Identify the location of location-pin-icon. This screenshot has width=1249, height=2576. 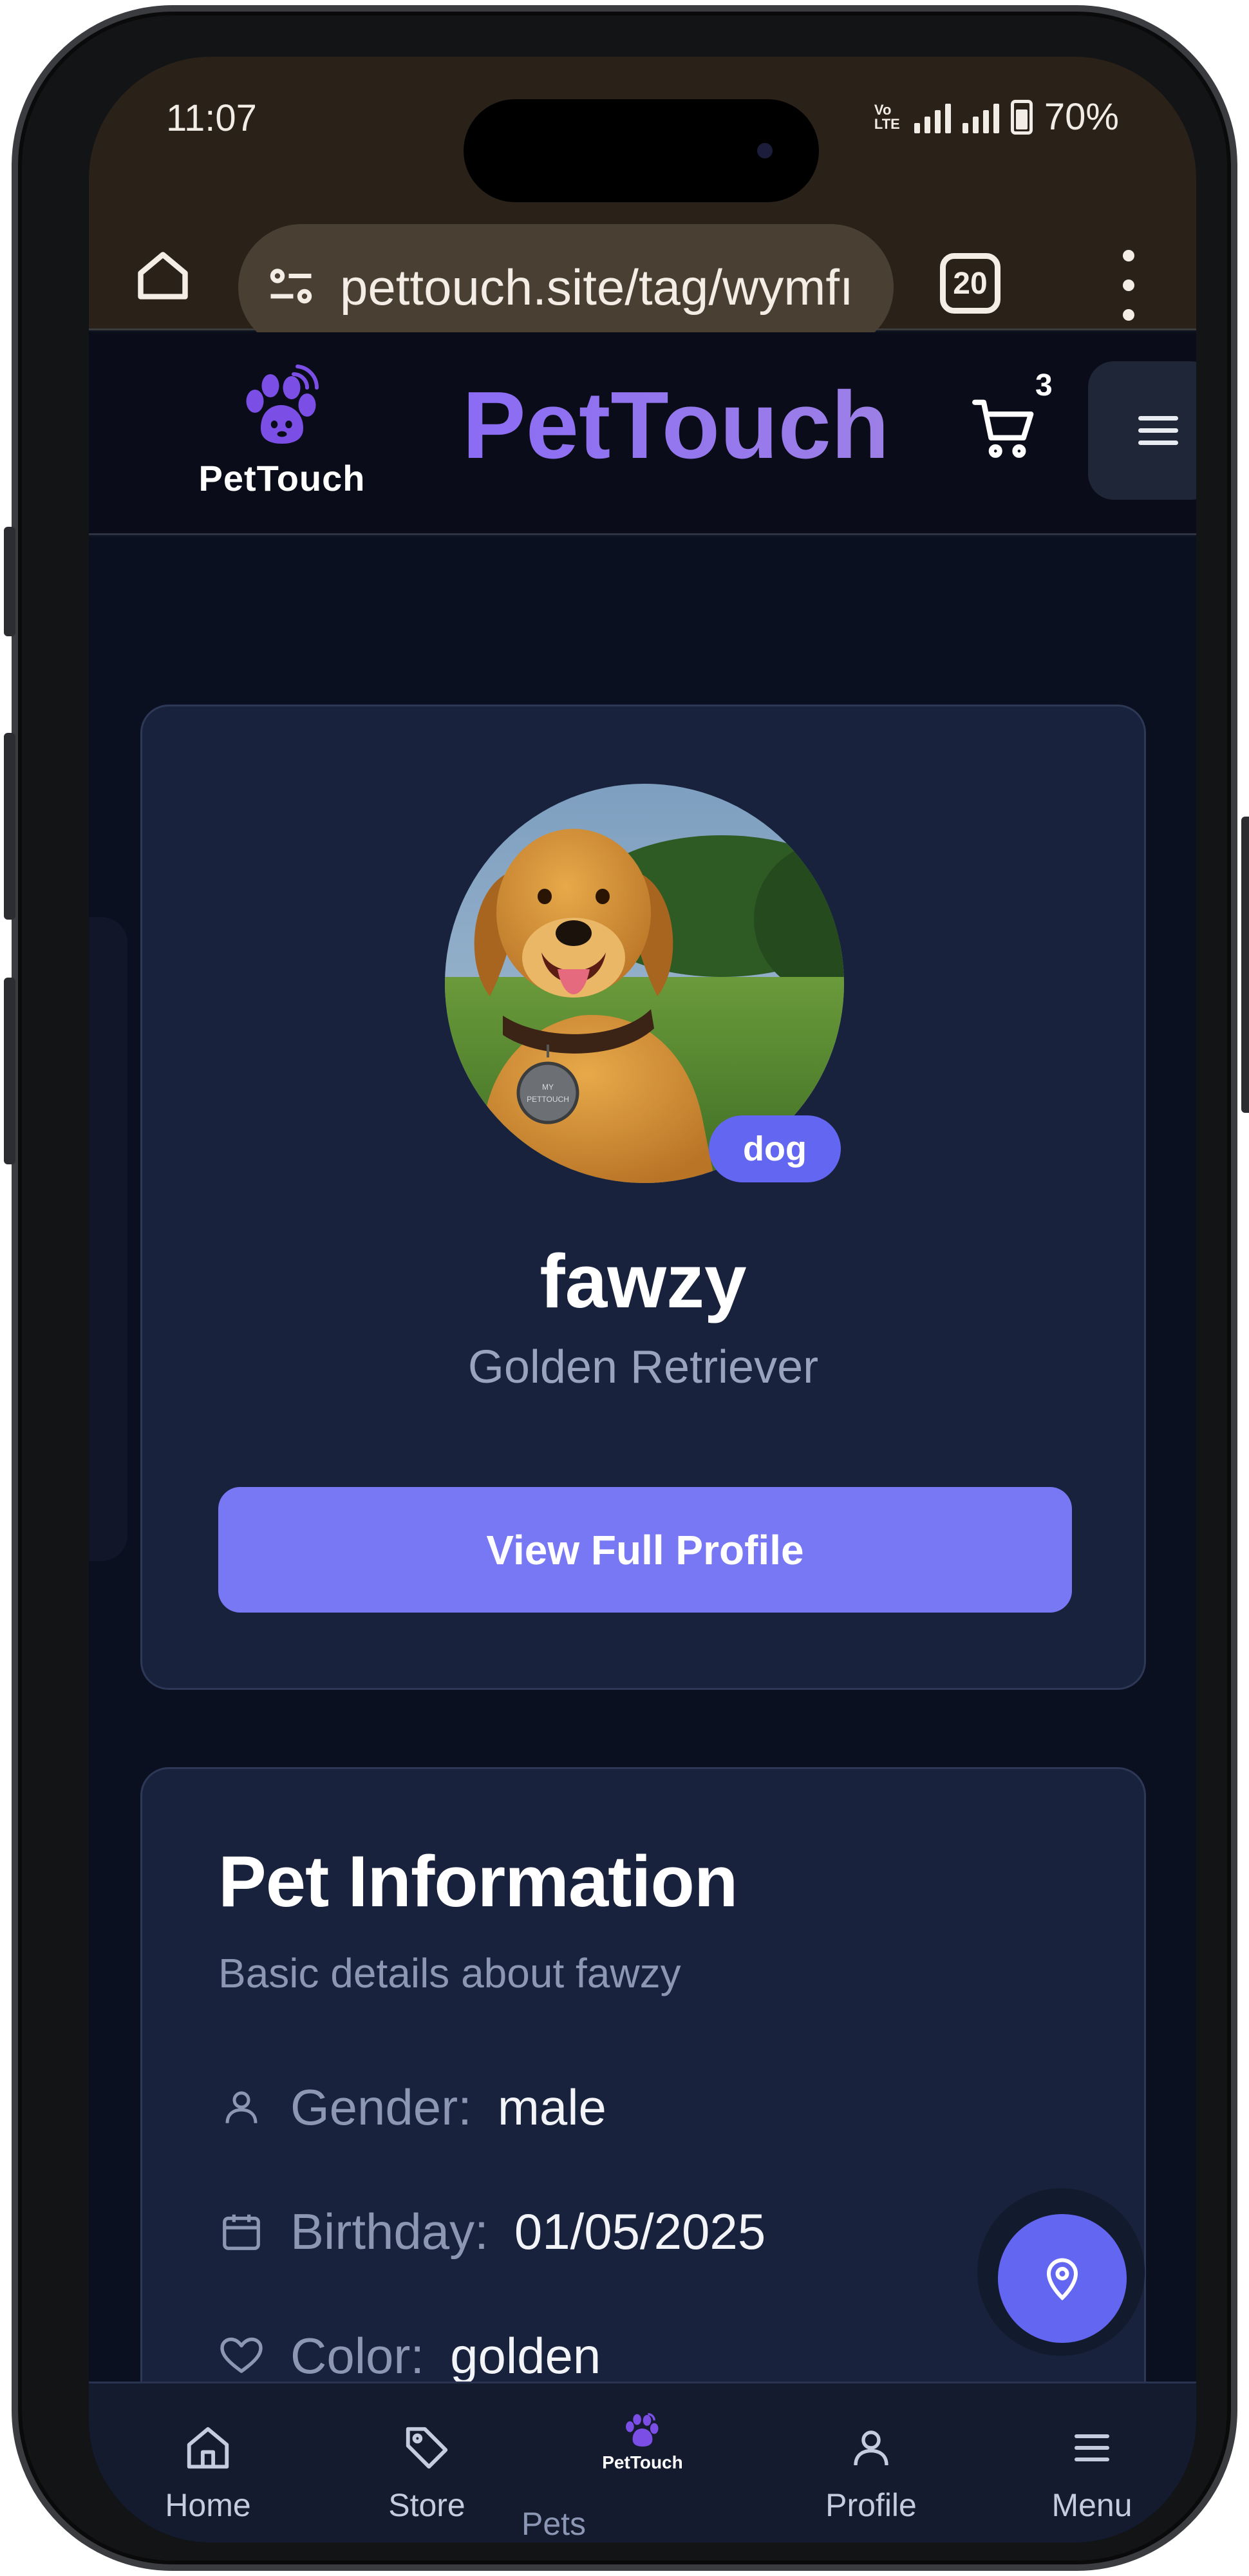
(1062, 2279).